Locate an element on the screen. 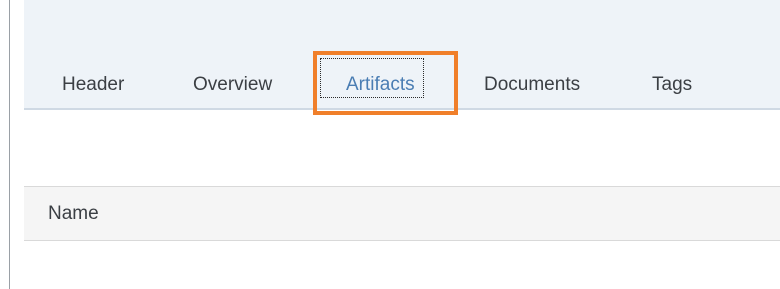 The width and height of the screenshot is (780, 289). tab-documents: Documents is located at coordinates (532, 85).